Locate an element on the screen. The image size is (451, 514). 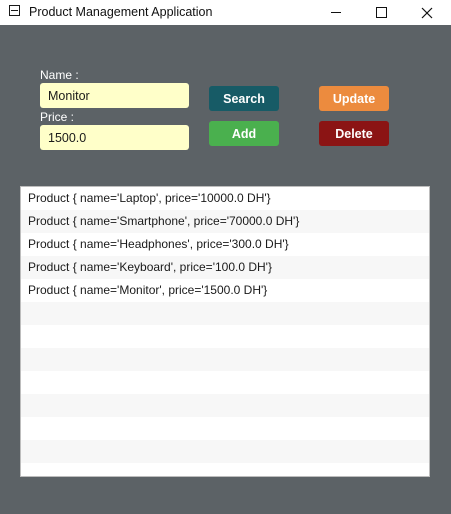
app-window-icon is located at coordinates (14, 10).